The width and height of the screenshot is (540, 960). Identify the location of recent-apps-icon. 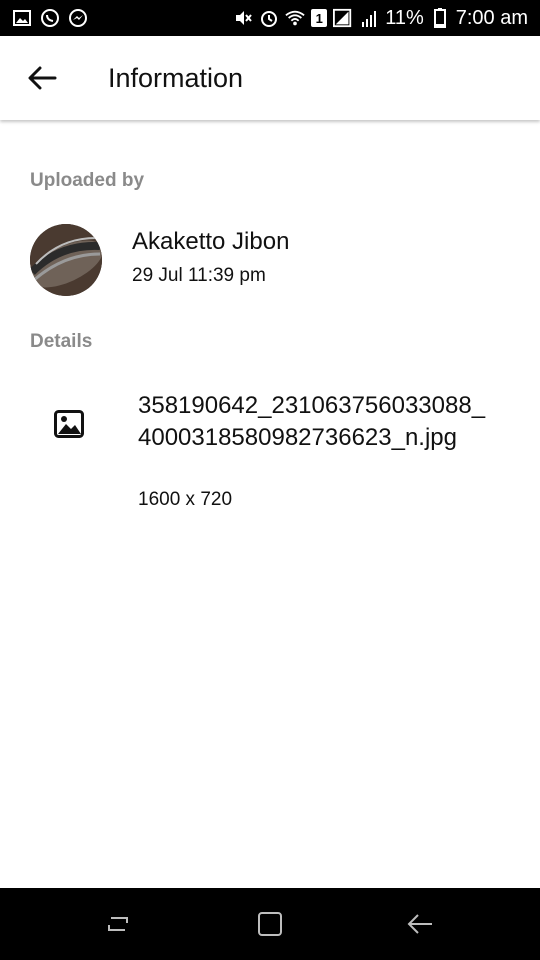
(118, 924).